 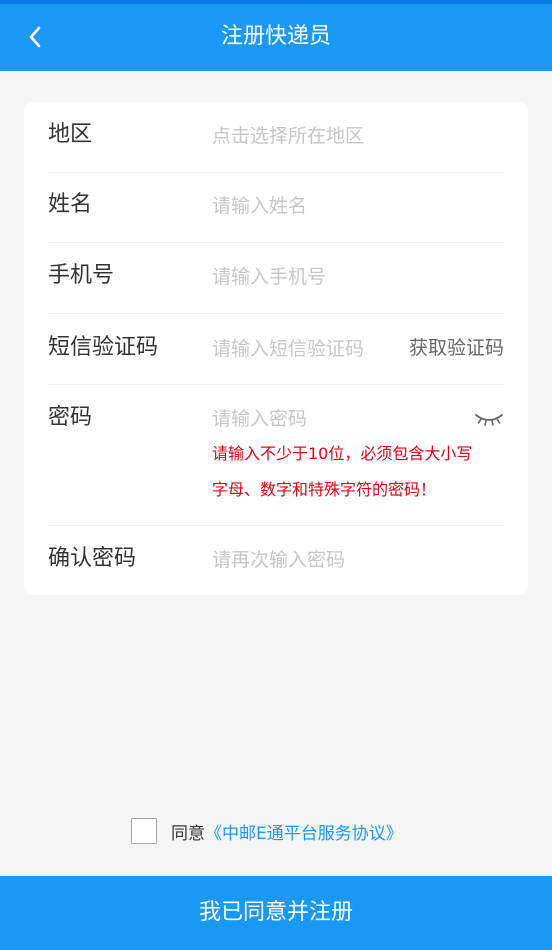 What do you see at coordinates (92, 558) in the screenshot?
I see `confirm-password-label: 确认密码` at bounding box center [92, 558].